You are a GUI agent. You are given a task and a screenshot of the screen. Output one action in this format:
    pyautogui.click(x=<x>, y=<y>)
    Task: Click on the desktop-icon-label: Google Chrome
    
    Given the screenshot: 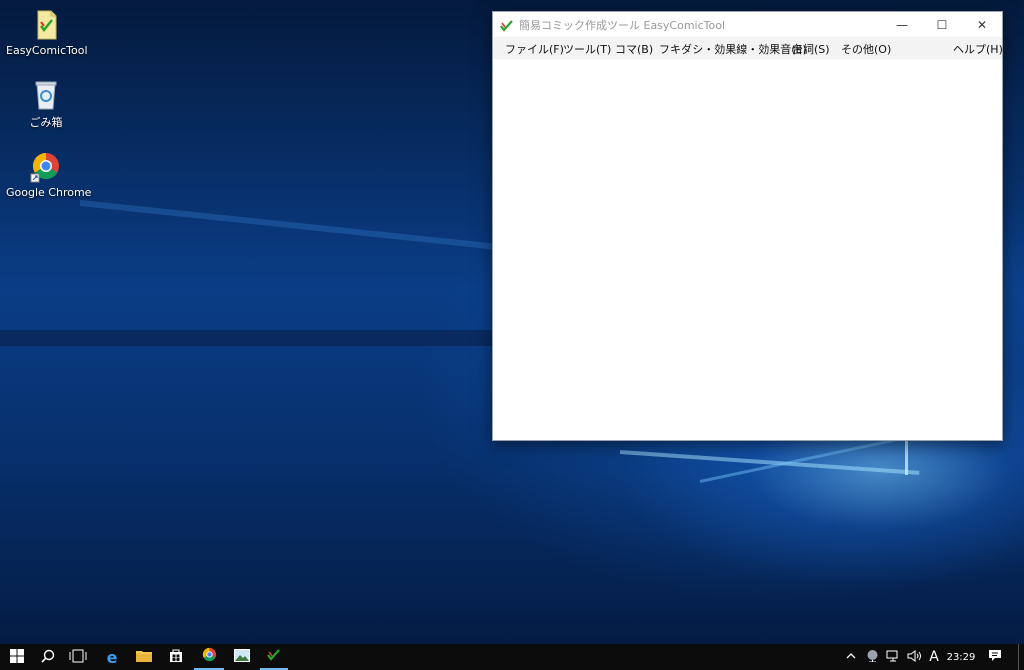 What is the action you would take?
    pyautogui.click(x=49, y=192)
    